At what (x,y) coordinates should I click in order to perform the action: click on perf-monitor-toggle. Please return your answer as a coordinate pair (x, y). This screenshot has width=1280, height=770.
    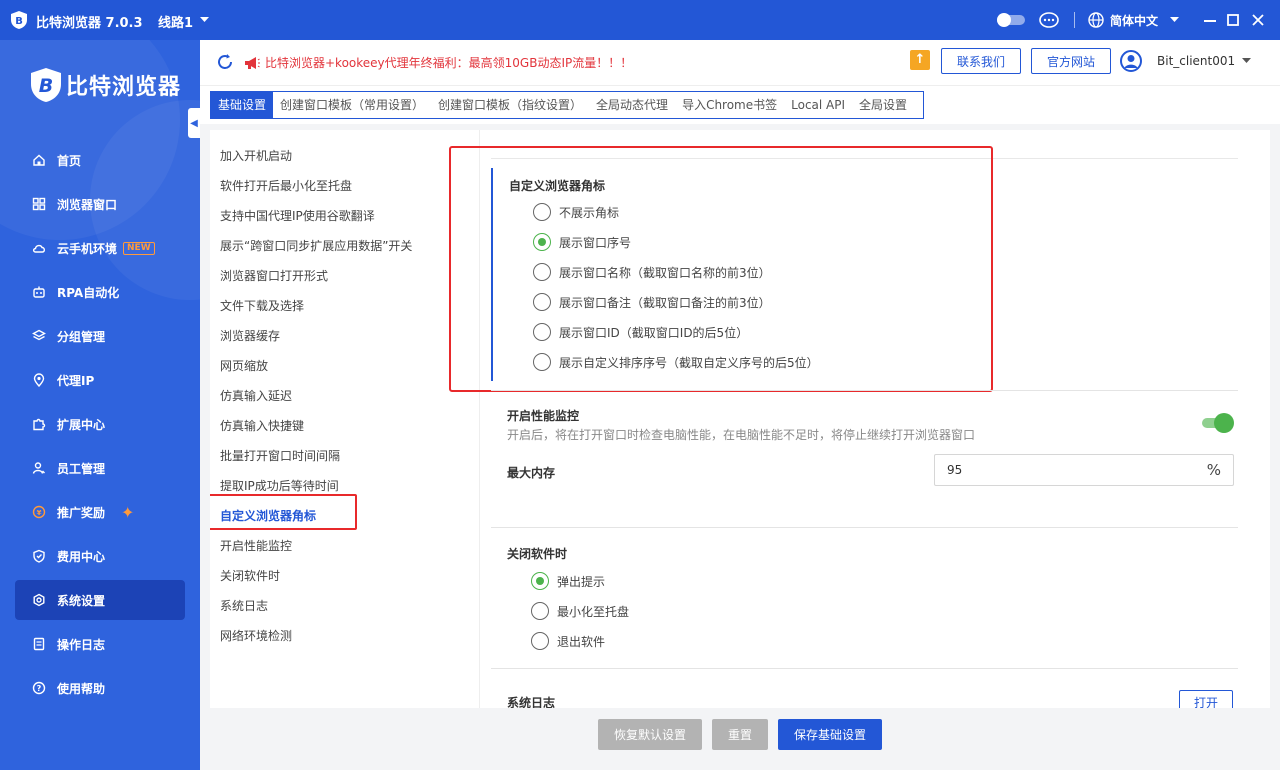
    Looking at the image, I should click on (1218, 423).